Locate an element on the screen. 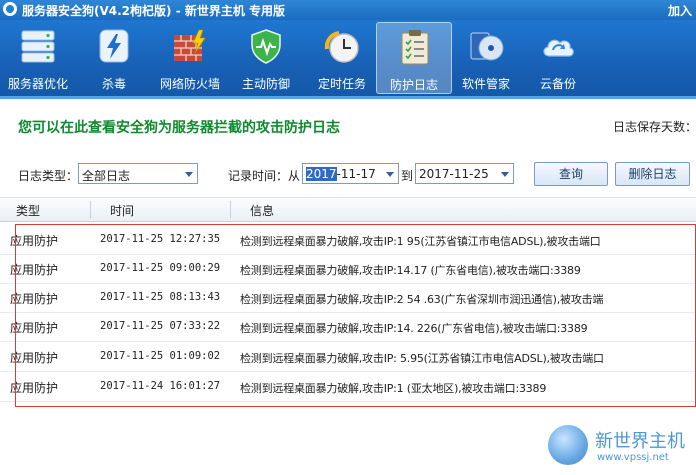 The width and height of the screenshot is (696, 475). tab-software-manager: 软件管家 is located at coordinates (486, 58).